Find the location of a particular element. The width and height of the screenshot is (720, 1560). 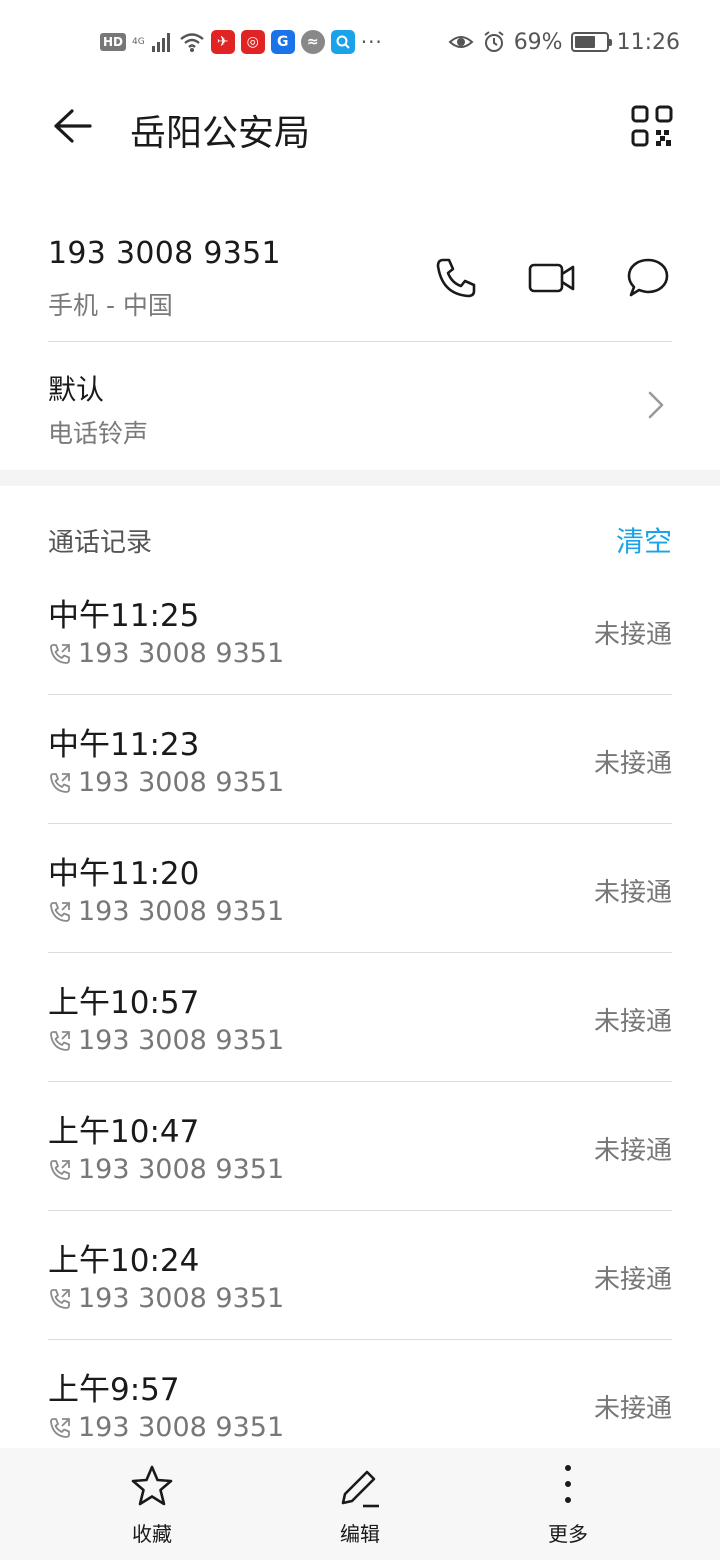

ringtone-label: 电话铃声 is located at coordinates (98, 433).